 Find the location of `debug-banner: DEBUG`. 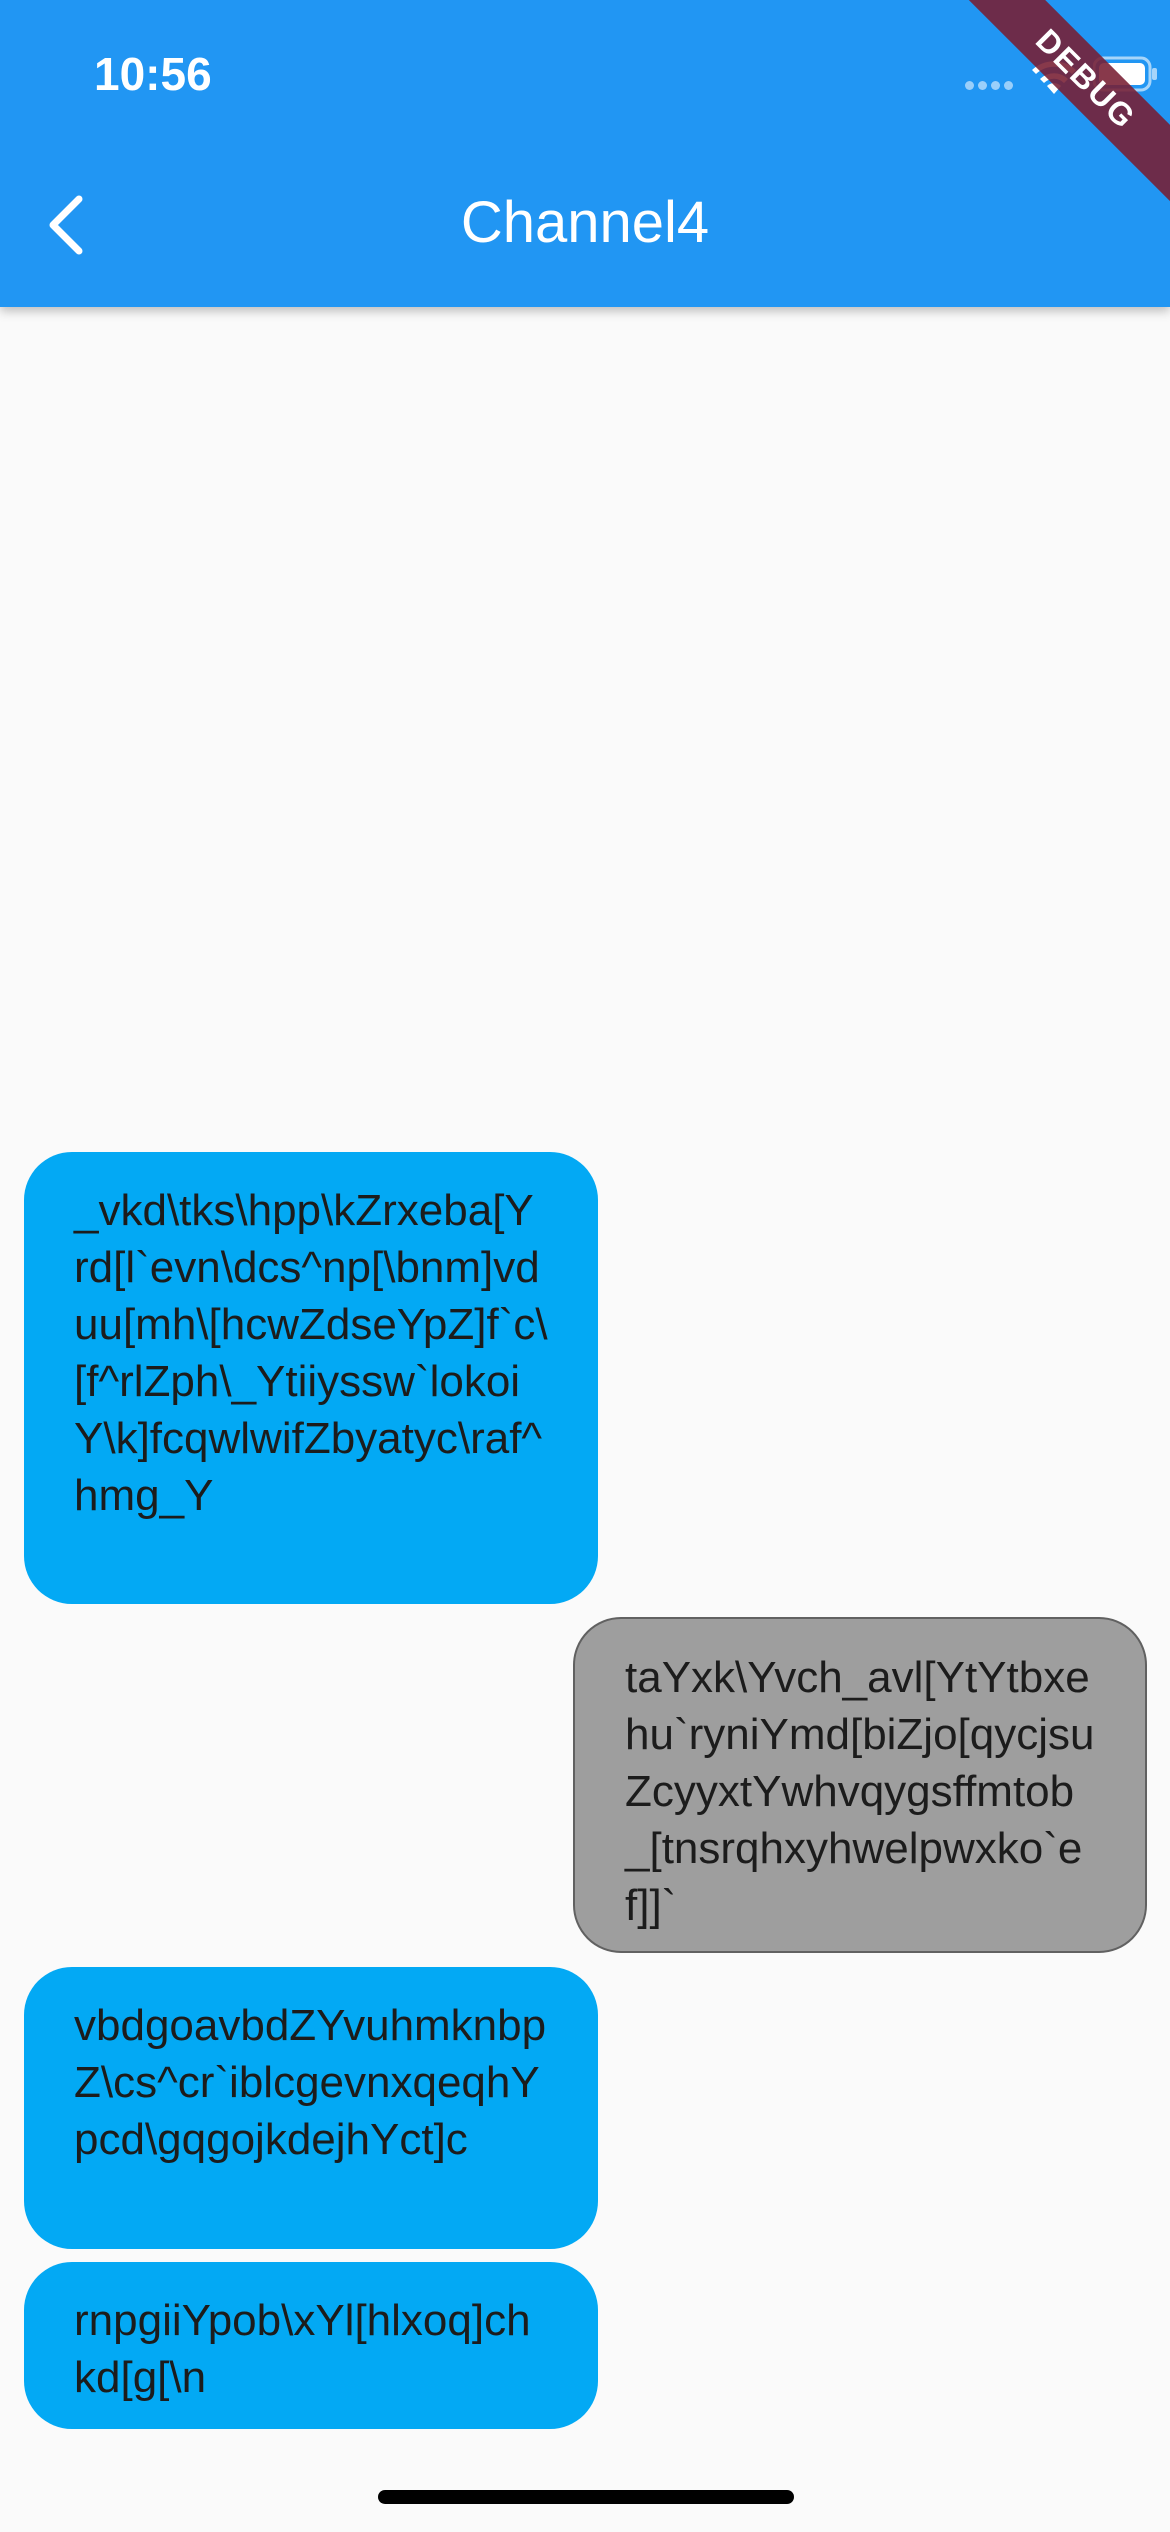

debug-banner: DEBUG is located at coordinates (1060, 110).